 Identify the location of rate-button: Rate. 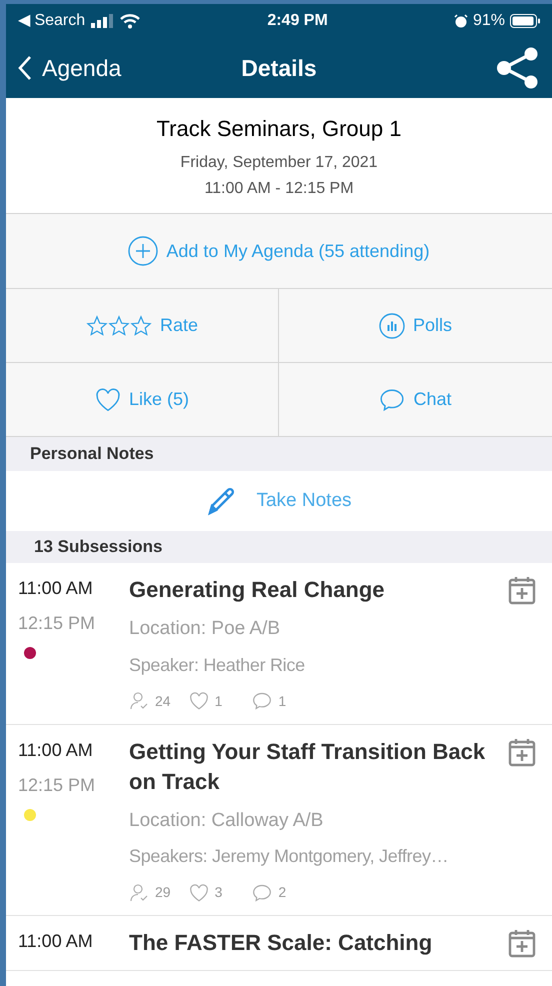
(142, 326).